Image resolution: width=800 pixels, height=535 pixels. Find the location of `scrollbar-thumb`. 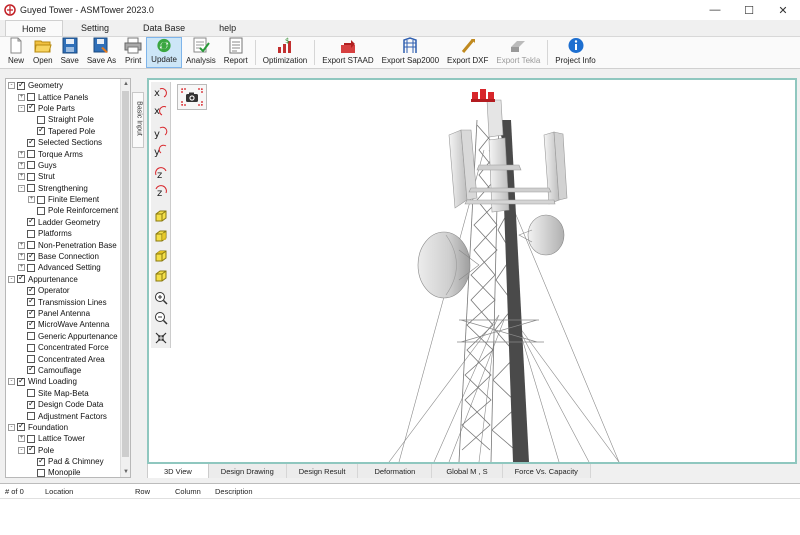

scrollbar-thumb is located at coordinates (125, 274).